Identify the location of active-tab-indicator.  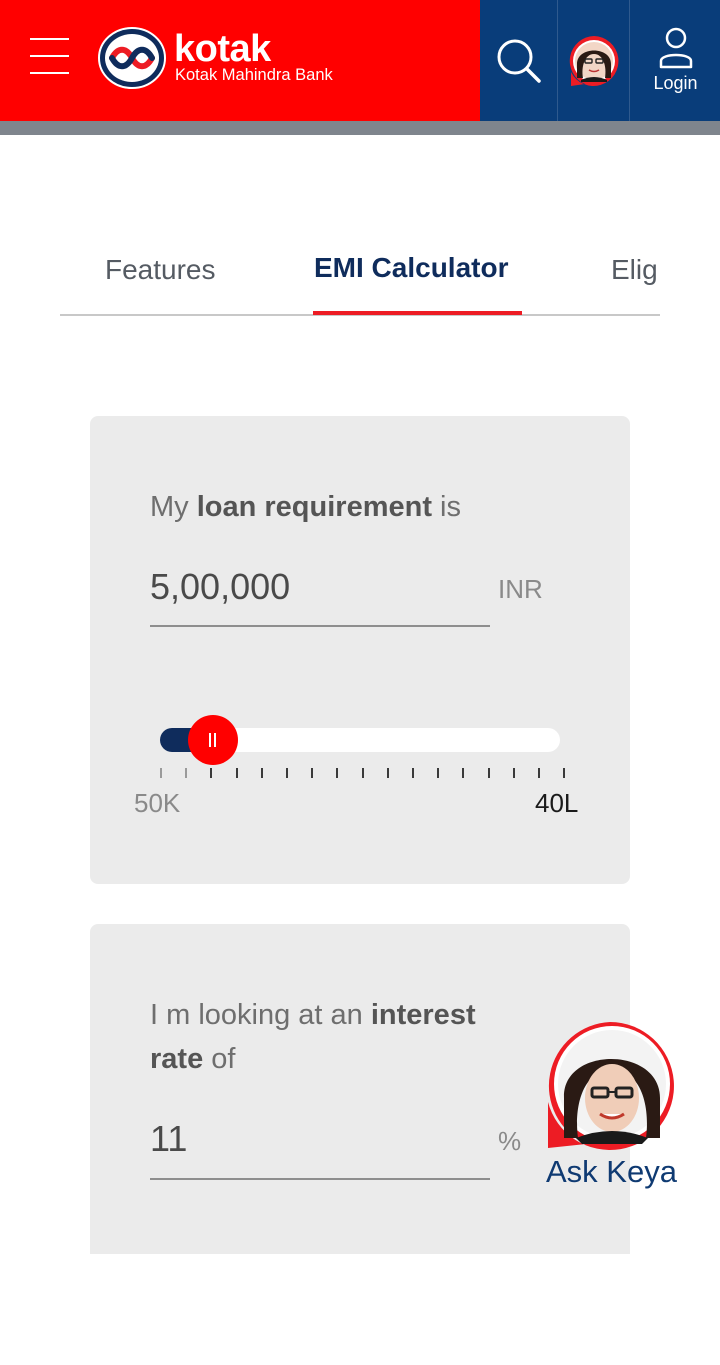
(417, 313).